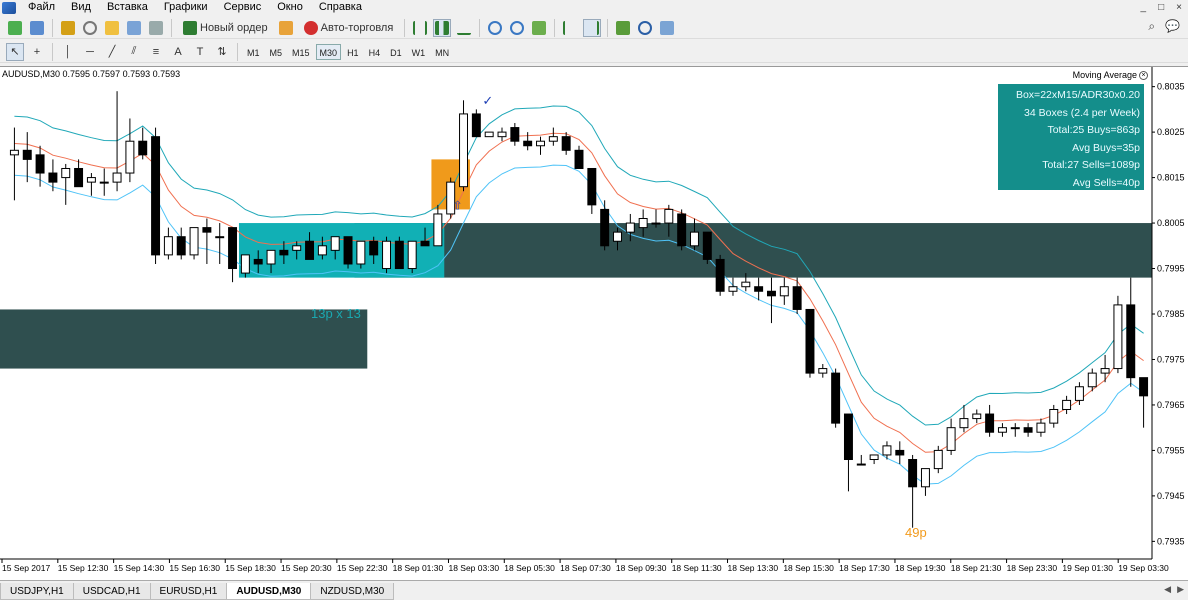 This screenshot has height=600, width=1188. I want to click on menu-help: Справка, so click(340, 7).